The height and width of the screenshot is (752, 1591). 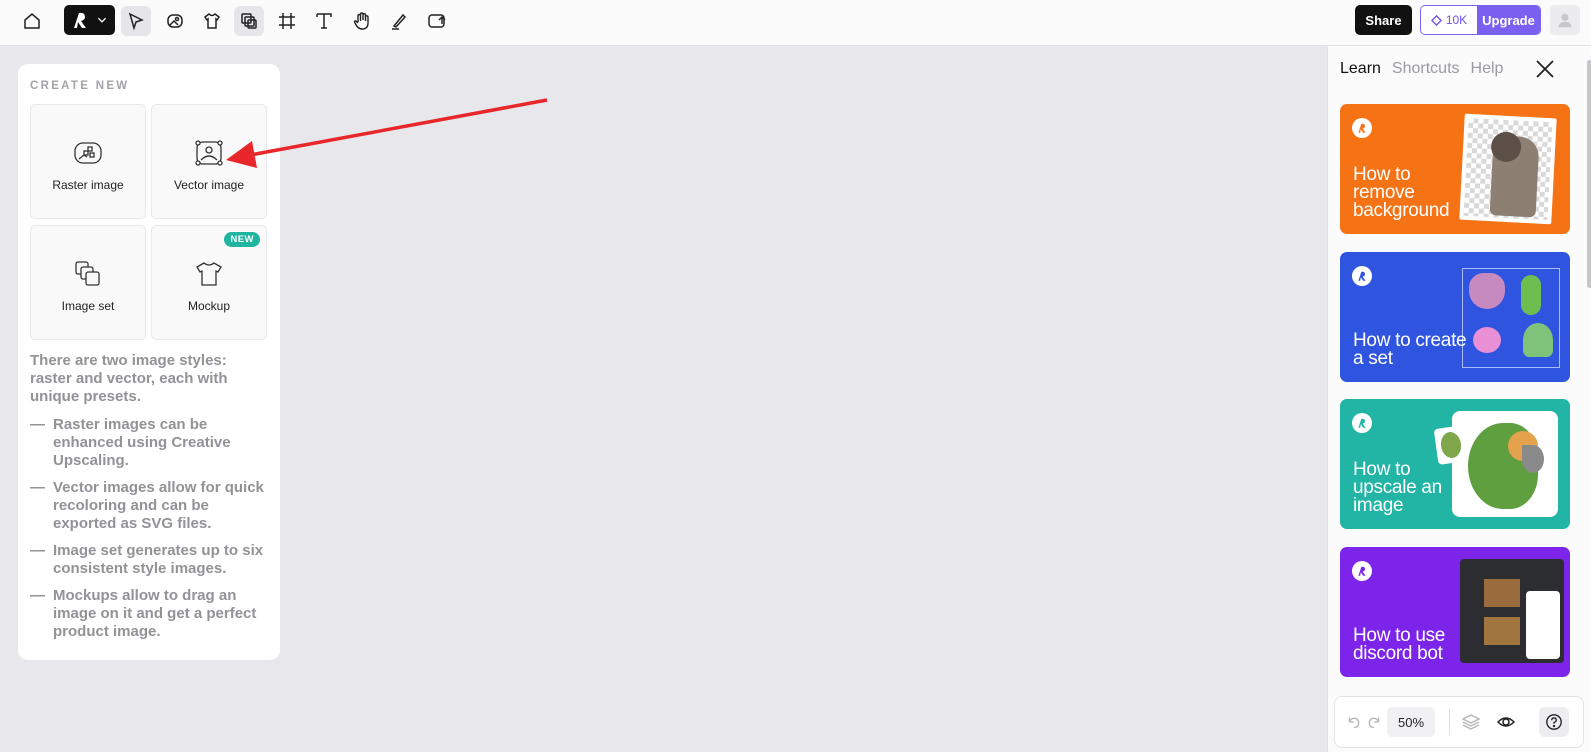 I want to click on learn-tabs: Learn Shortcuts Help, so click(x=1421, y=69).